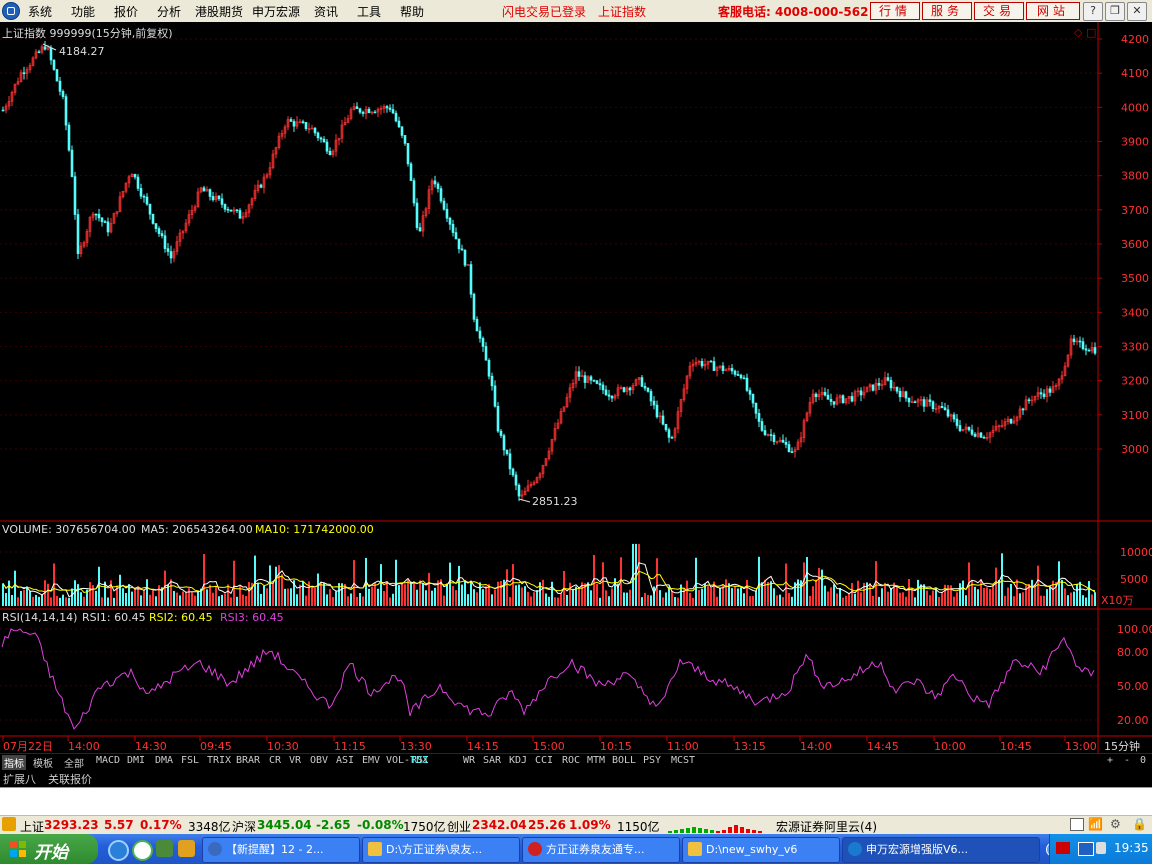 The image size is (1152, 864). What do you see at coordinates (544, 760) in the screenshot?
I see `indicator-tab-cci: CCI` at bounding box center [544, 760].